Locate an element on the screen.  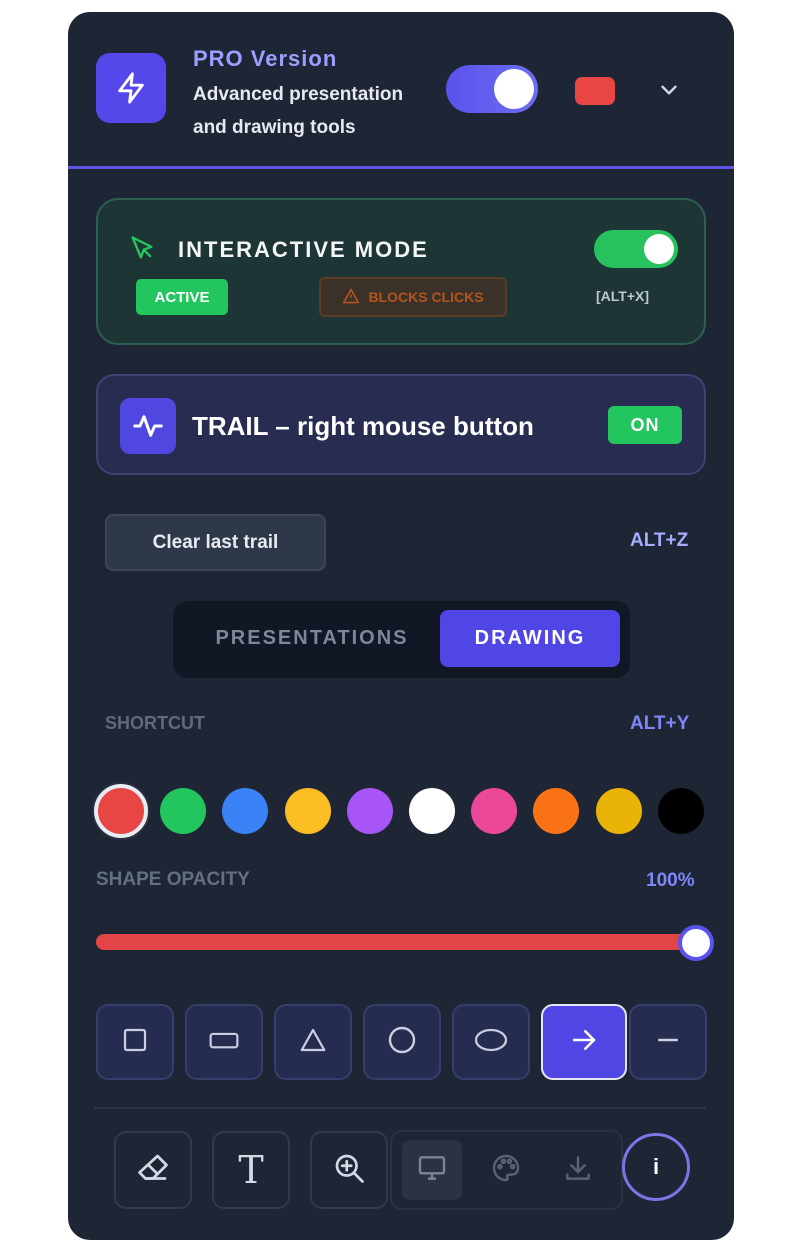
pro-toggle is located at coordinates (492, 89).